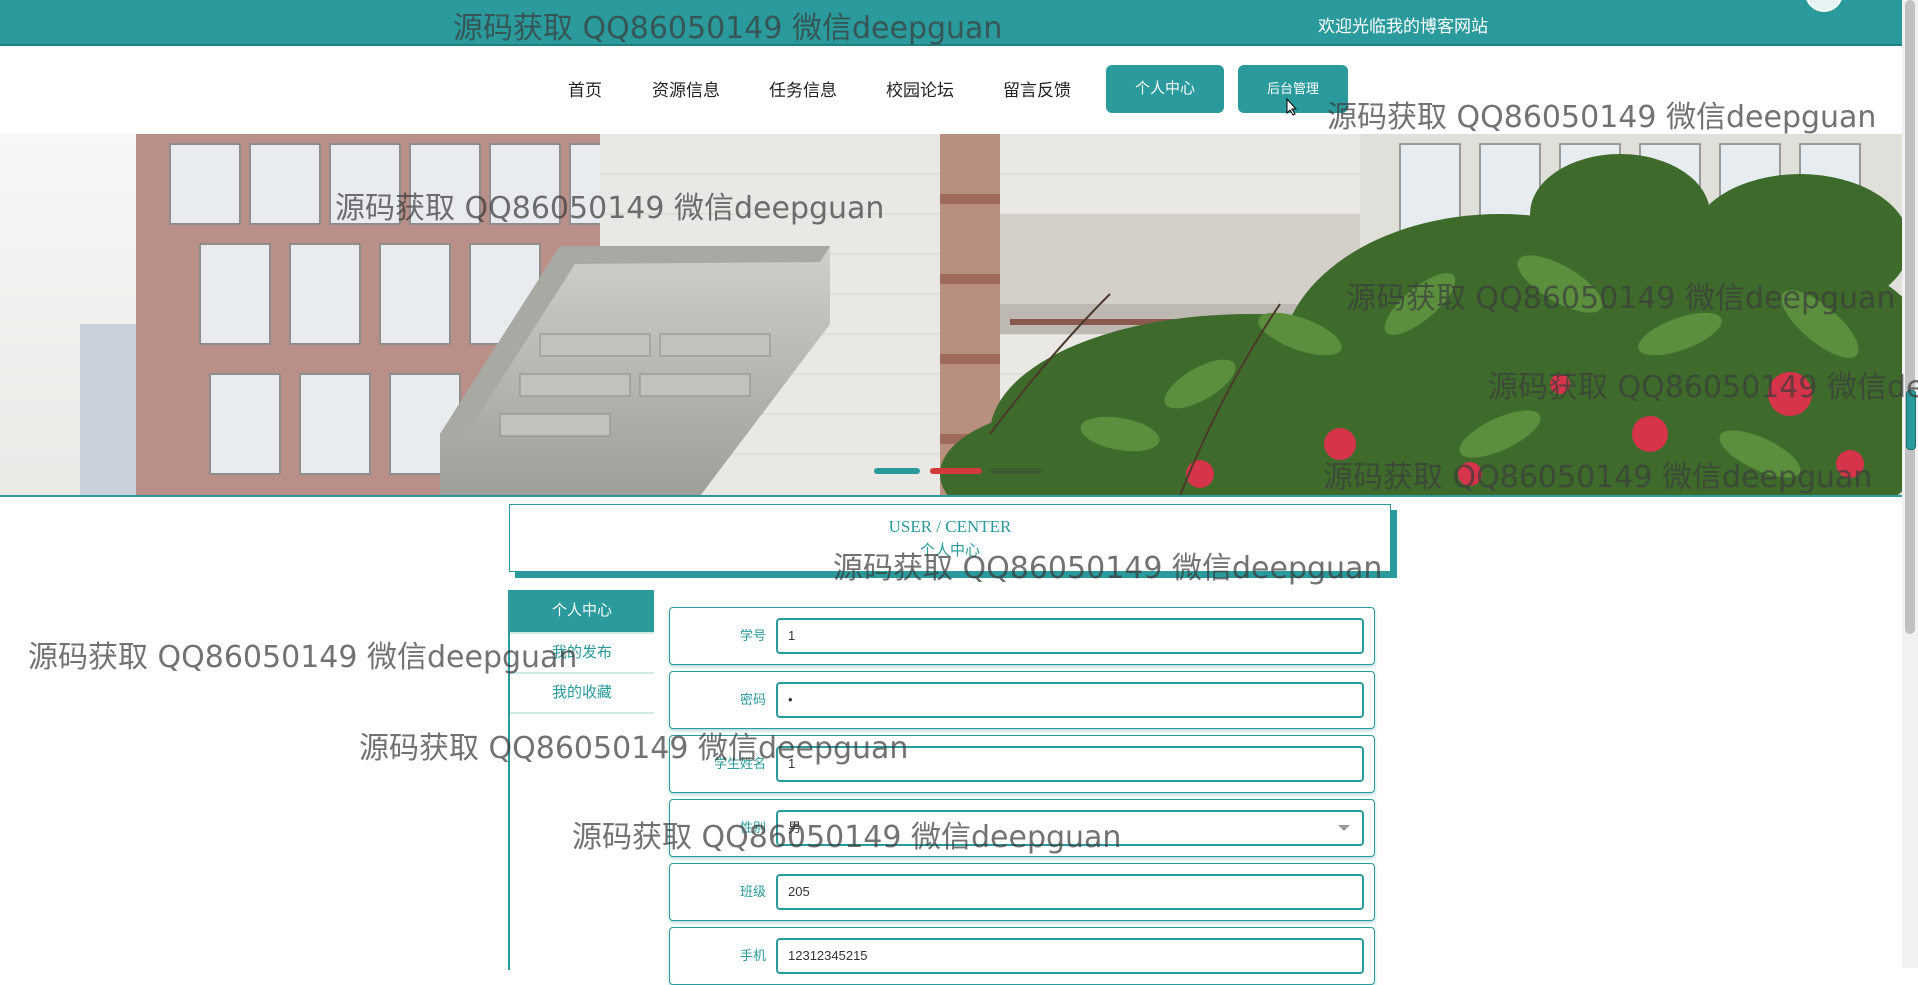  I want to click on form-row-password: 密码 •, so click(1022, 700).